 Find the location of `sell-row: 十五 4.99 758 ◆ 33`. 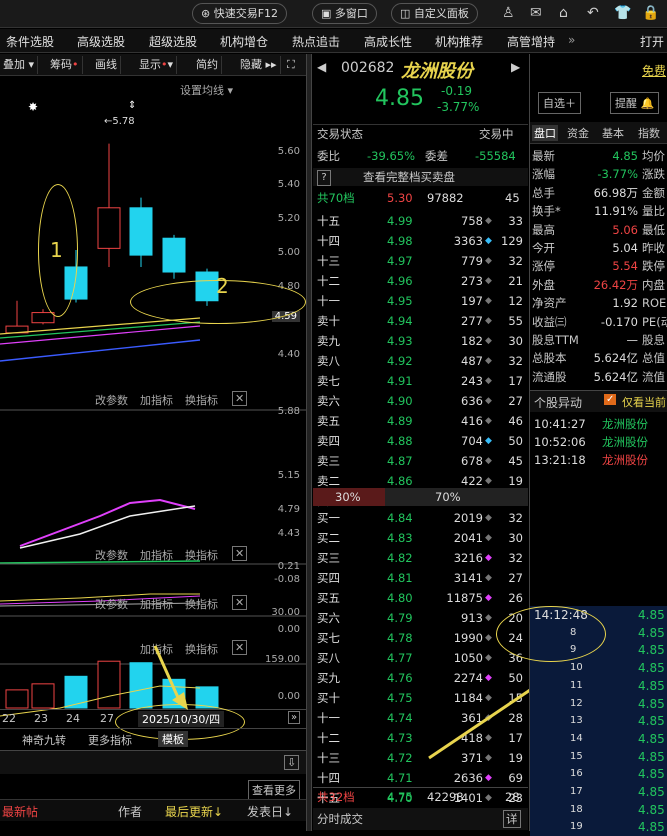

sell-row: 十五 4.99 758 ◆ 33 is located at coordinates (420, 221).